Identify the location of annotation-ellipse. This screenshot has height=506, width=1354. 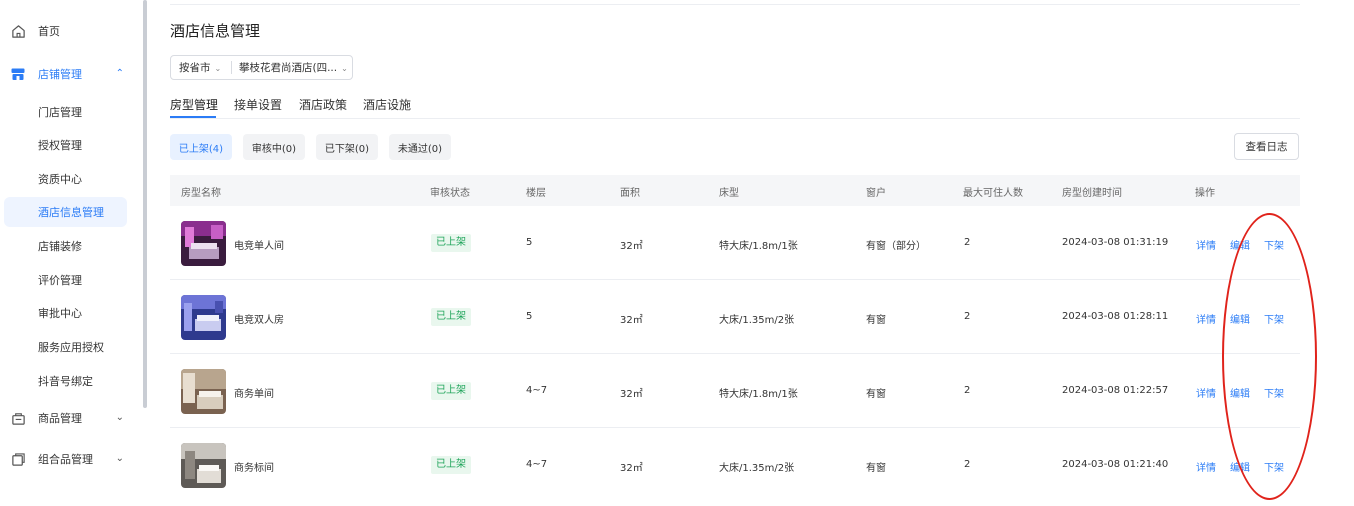
(1269, 356).